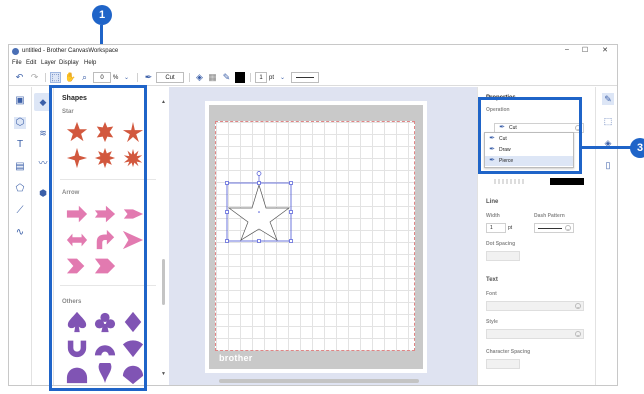 The image size is (644, 394). I want to click on menu-edit: Edit, so click(31, 63).